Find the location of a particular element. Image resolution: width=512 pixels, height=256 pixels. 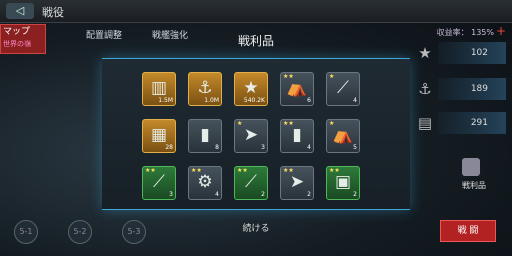

item-quantity: 1.0M is located at coordinates (211, 100).